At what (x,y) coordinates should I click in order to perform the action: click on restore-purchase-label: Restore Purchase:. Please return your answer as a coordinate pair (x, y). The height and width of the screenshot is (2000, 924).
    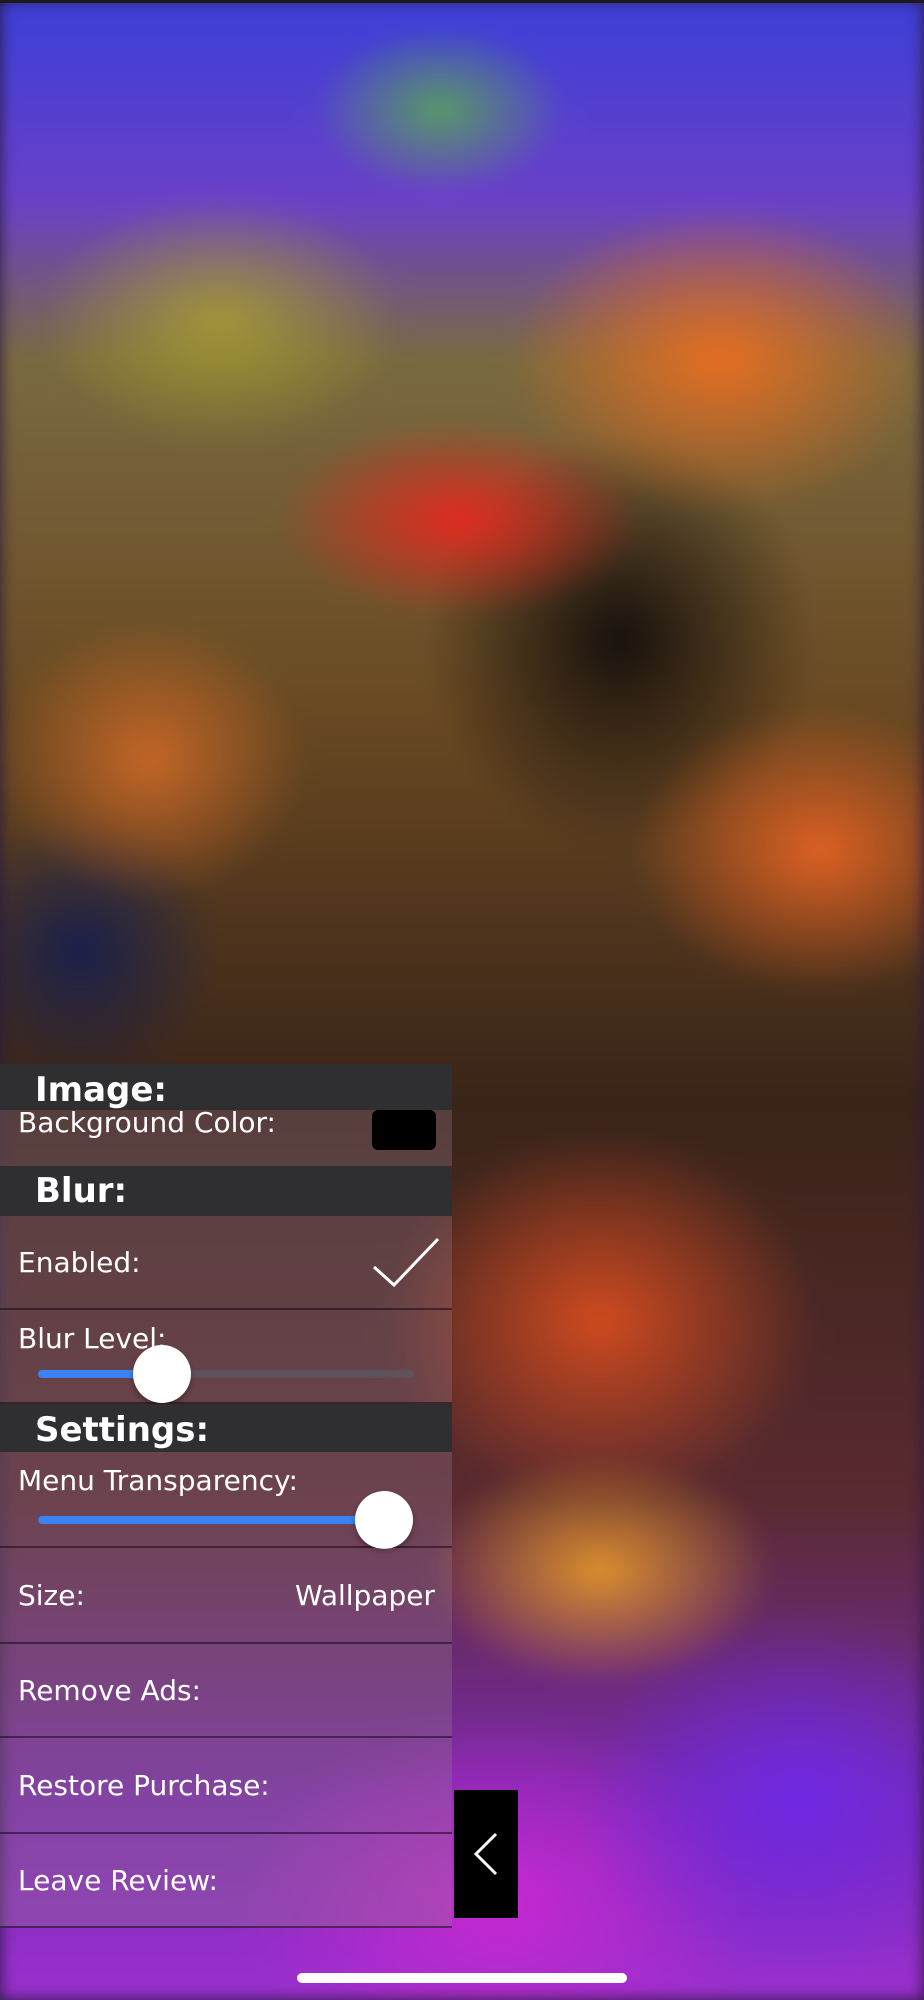
    Looking at the image, I should click on (144, 1785).